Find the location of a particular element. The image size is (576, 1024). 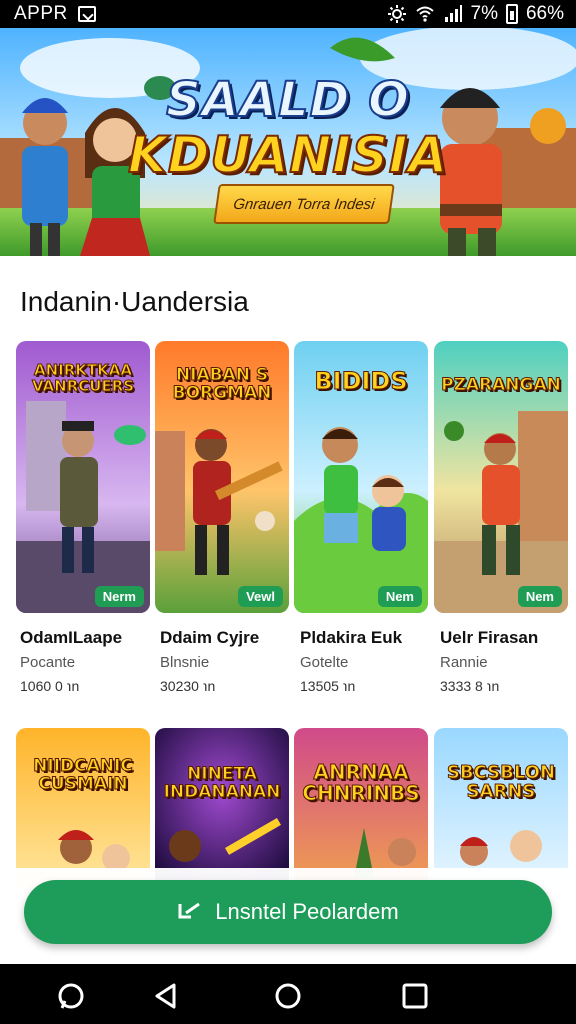

game-card-6-art-title: NINETA INDANANAN is located at coordinates (222, 783).